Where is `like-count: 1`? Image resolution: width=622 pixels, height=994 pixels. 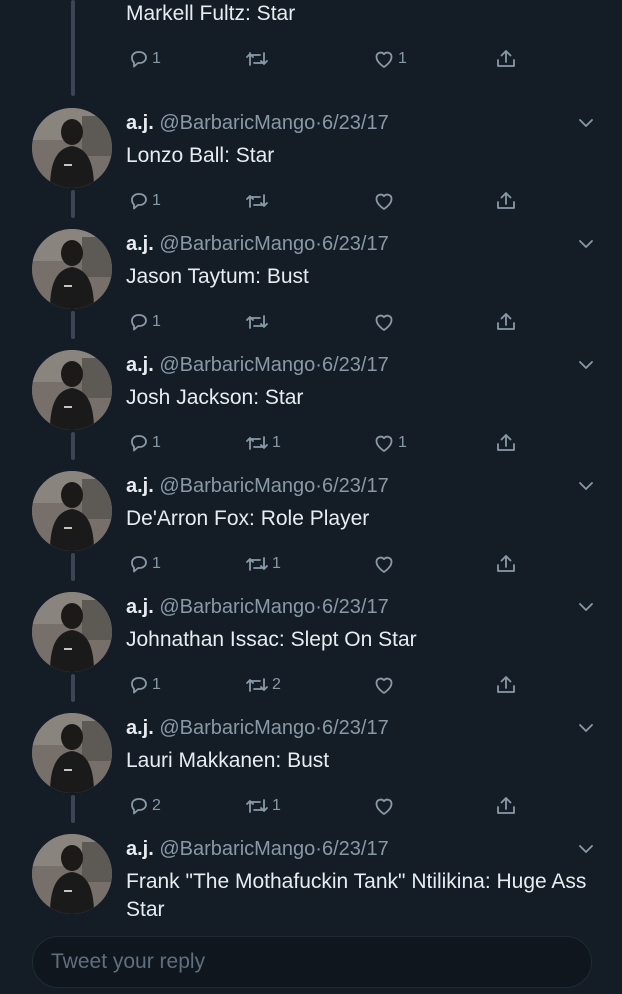 like-count: 1 is located at coordinates (402, 58).